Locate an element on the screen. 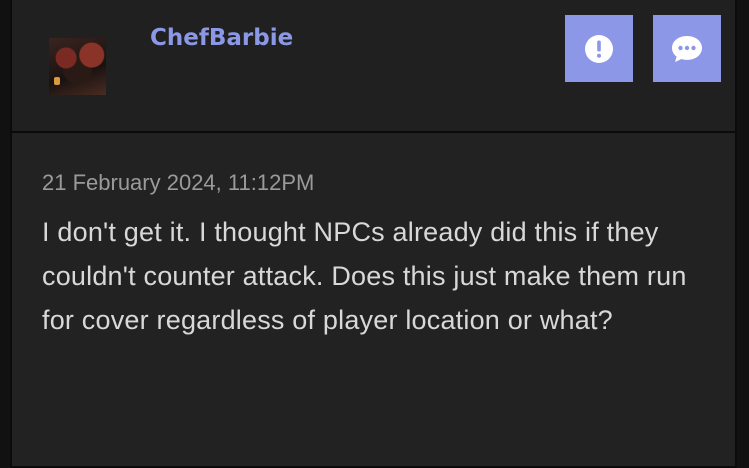  reply-button is located at coordinates (687, 48).